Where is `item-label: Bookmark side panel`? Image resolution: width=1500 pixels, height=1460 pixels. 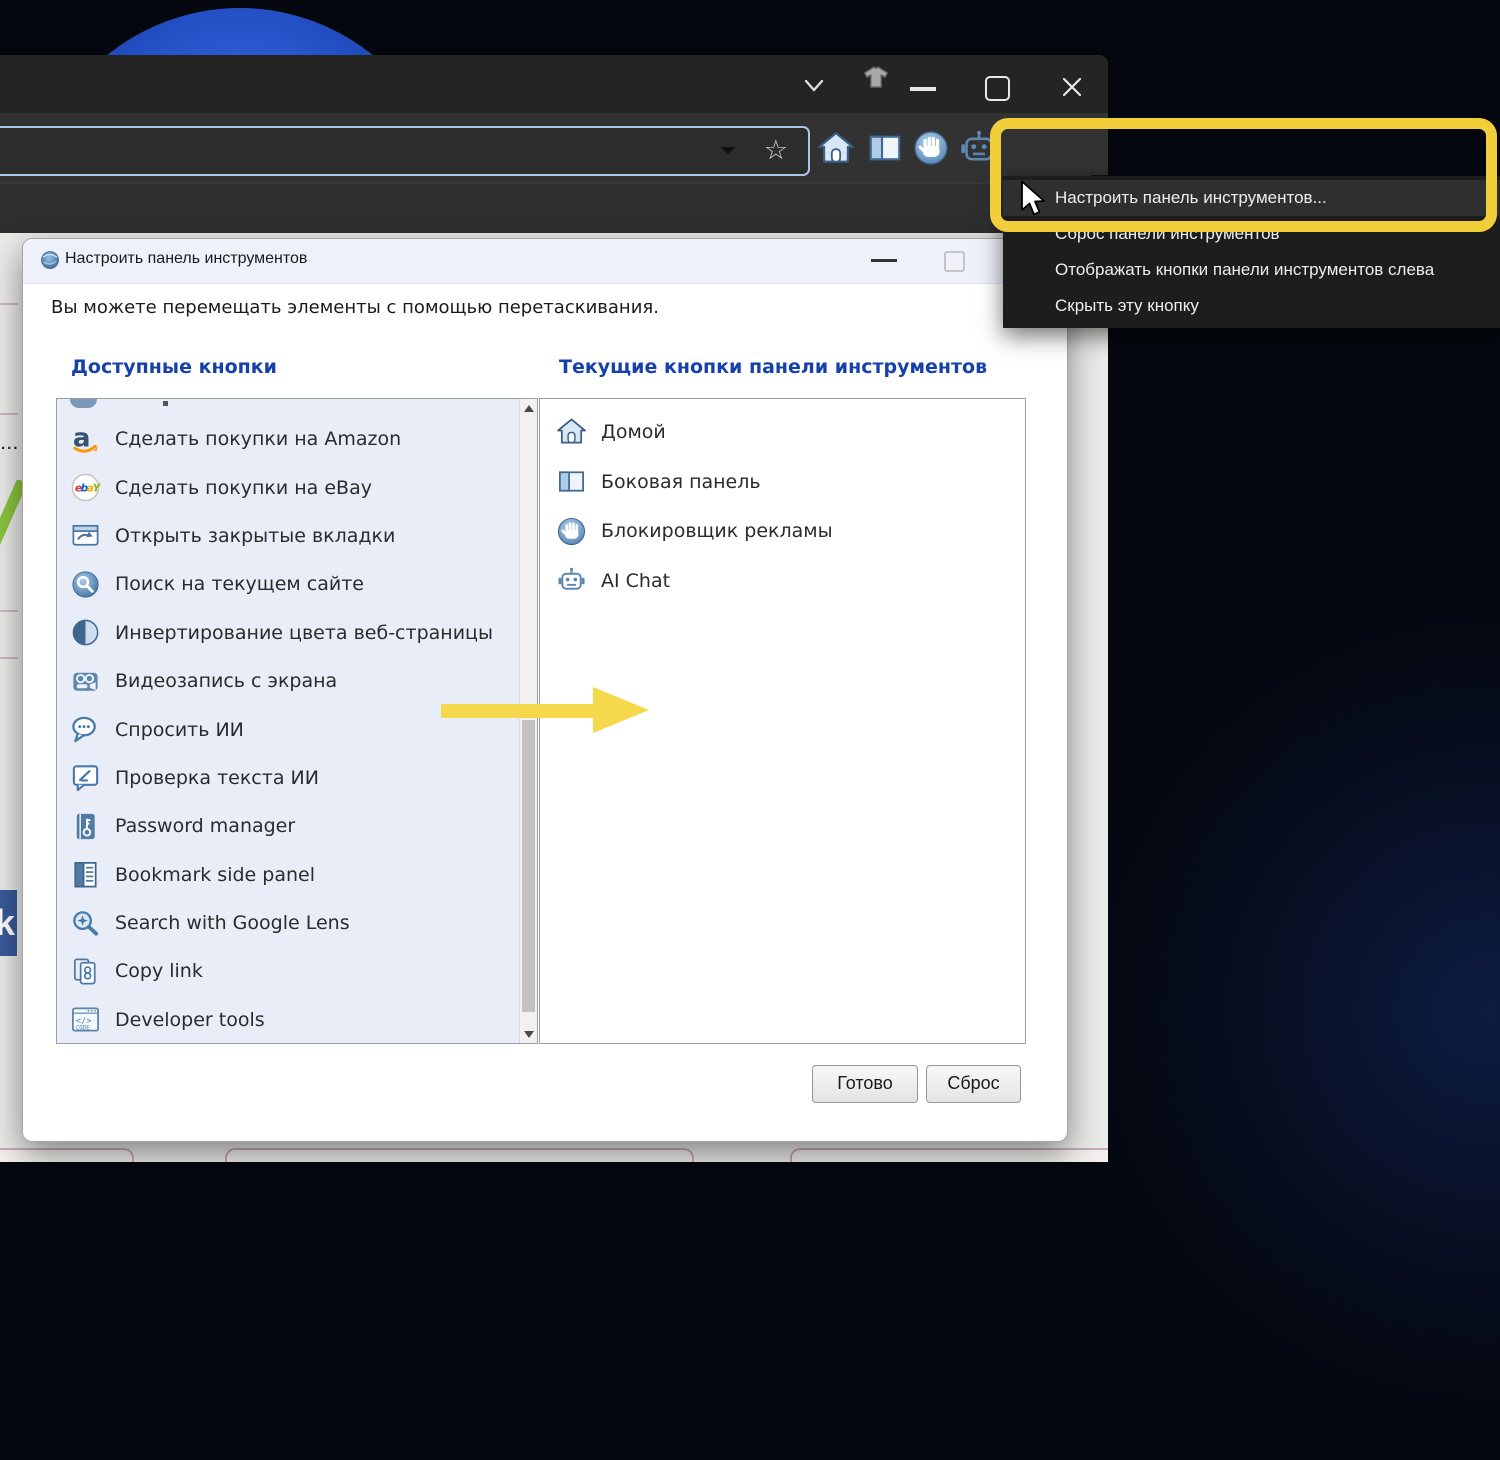 item-label: Bookmark side panel is located at coordinates (215, 874).